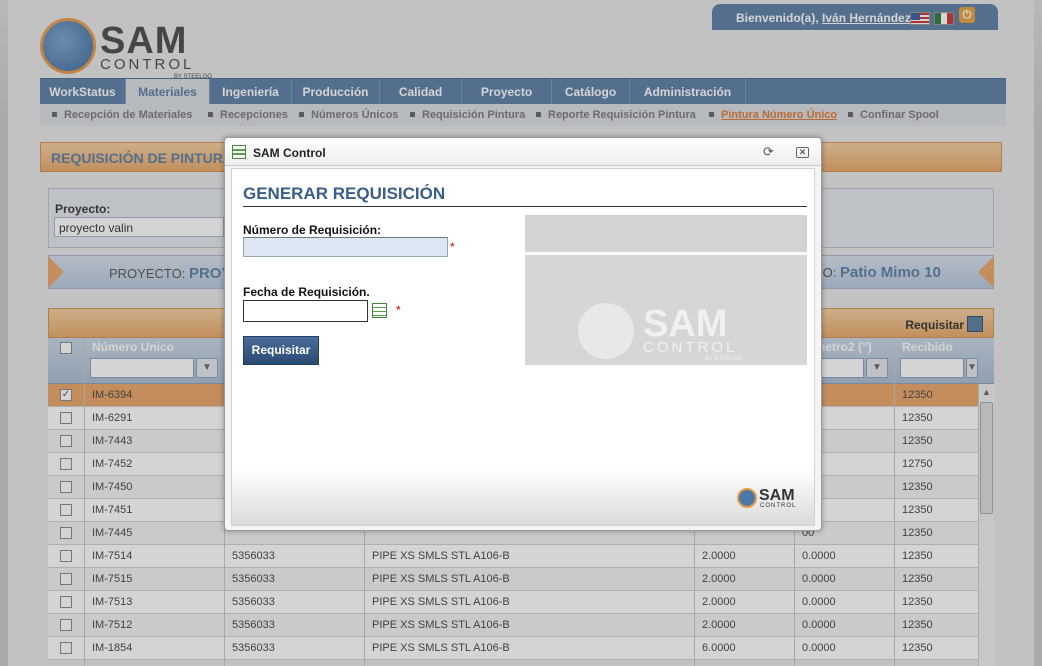 The height and width of the screenshot is (666, 1042). Describe the element at coordinates (305, 311) in the screenshot. I see `fecha-requisicion-input` at that location.